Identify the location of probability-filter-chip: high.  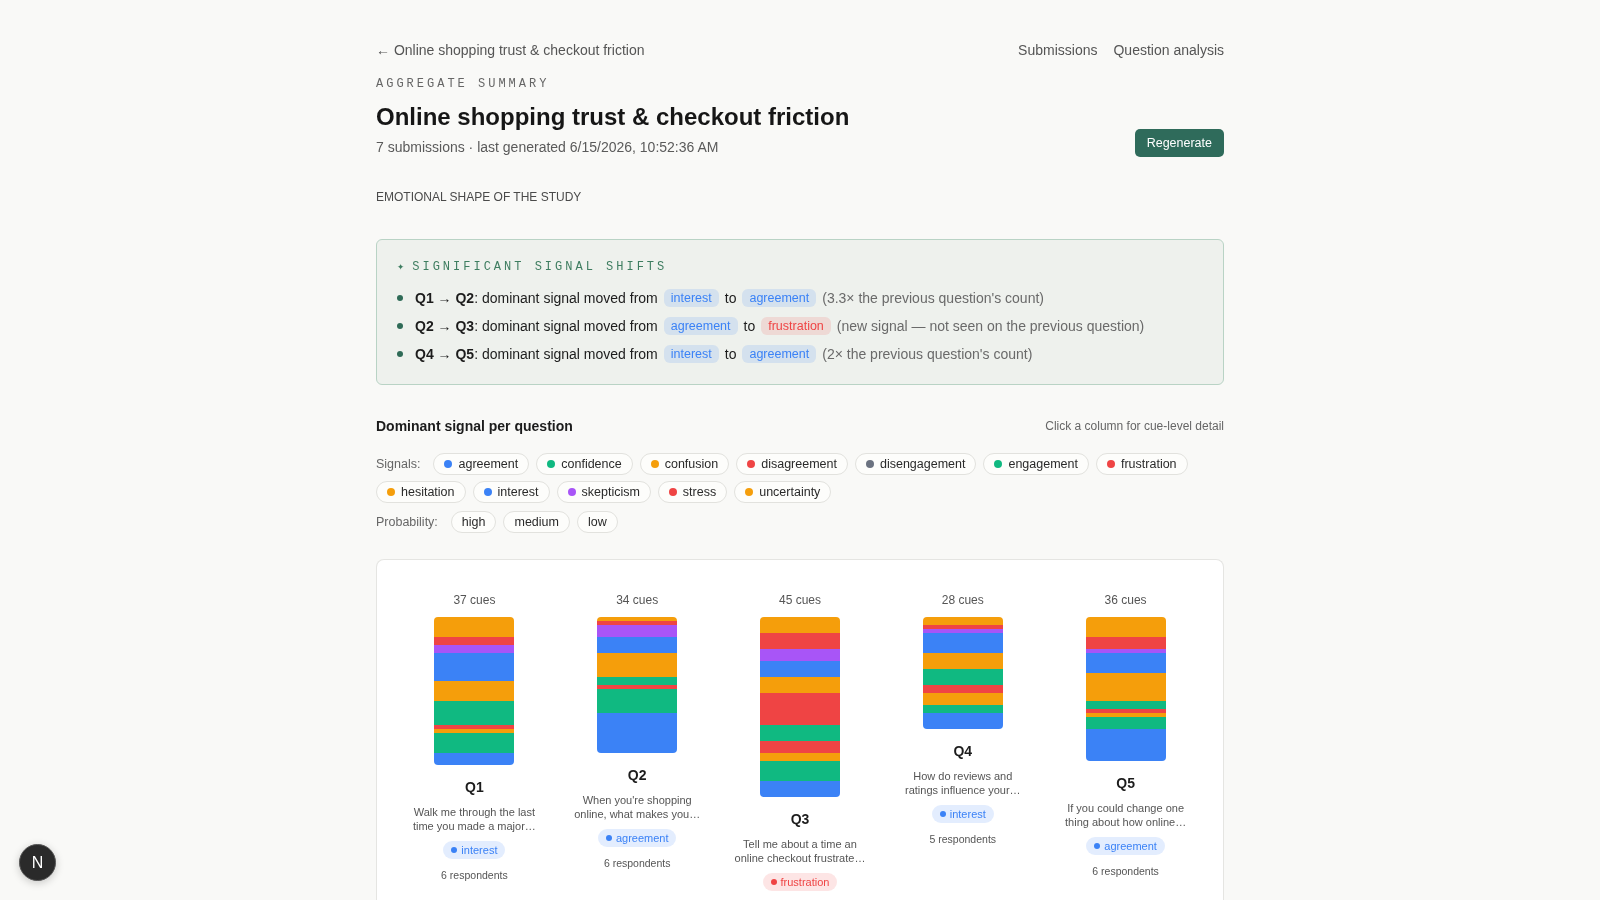
(473, 522).